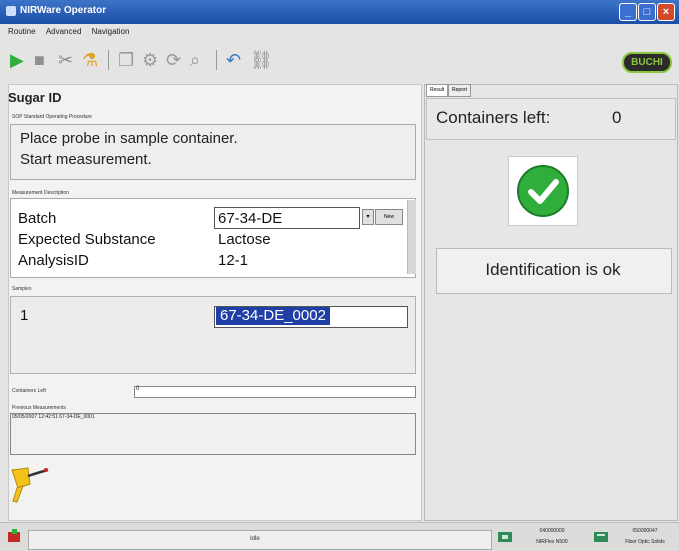 This screenshot has height=551, width=679. Describe the element at coordinates (87, 239) in the screenshot. I see `expected-substance-label: Expected Substance` at that location.